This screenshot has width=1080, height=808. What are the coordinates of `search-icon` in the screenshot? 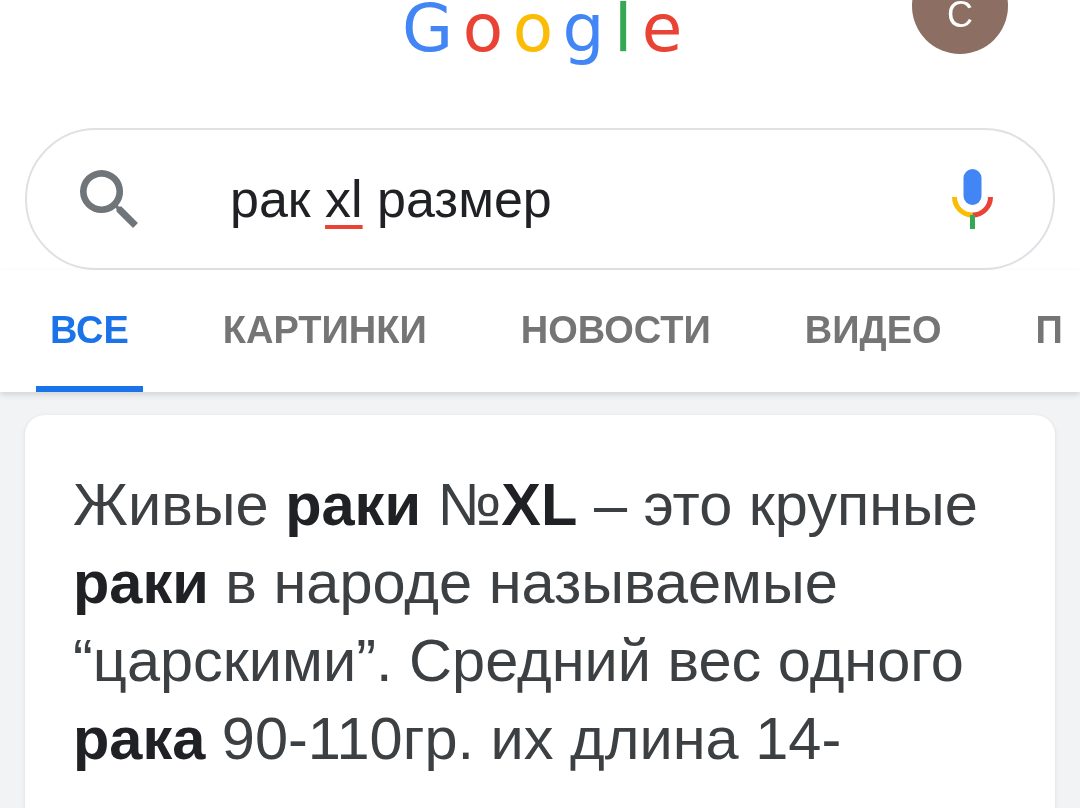 It's located at (109, 199).